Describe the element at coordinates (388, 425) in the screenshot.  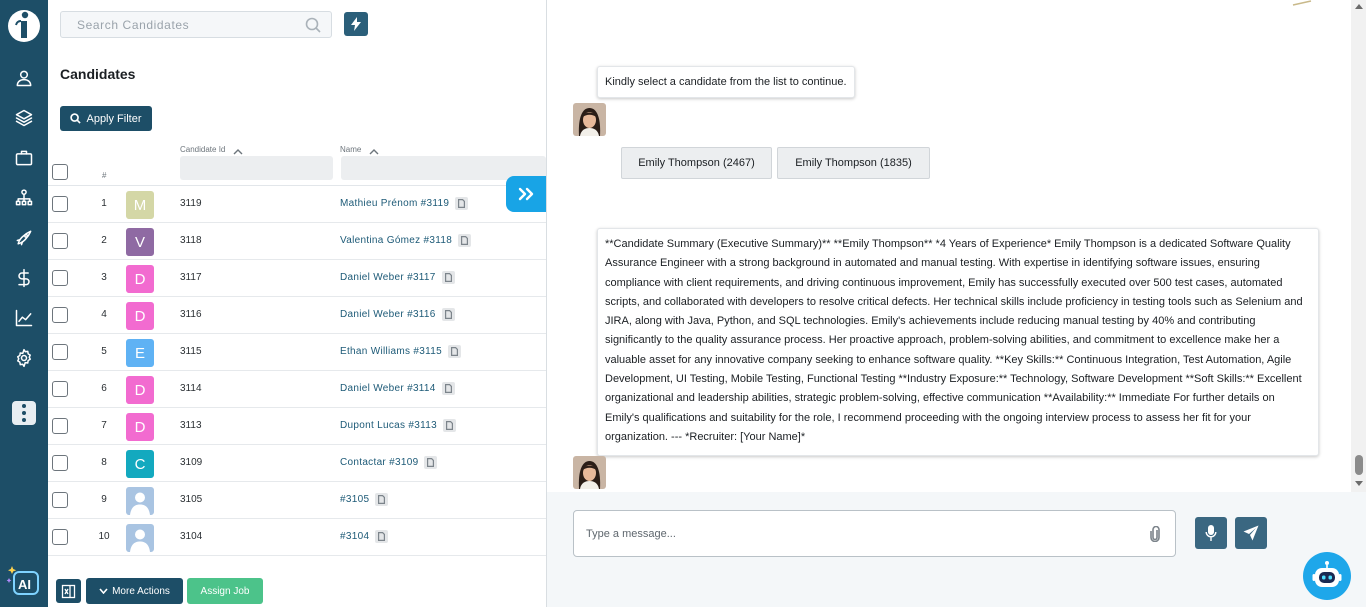
I see `candidate-name: Dupont Lucas #3113` at that location.